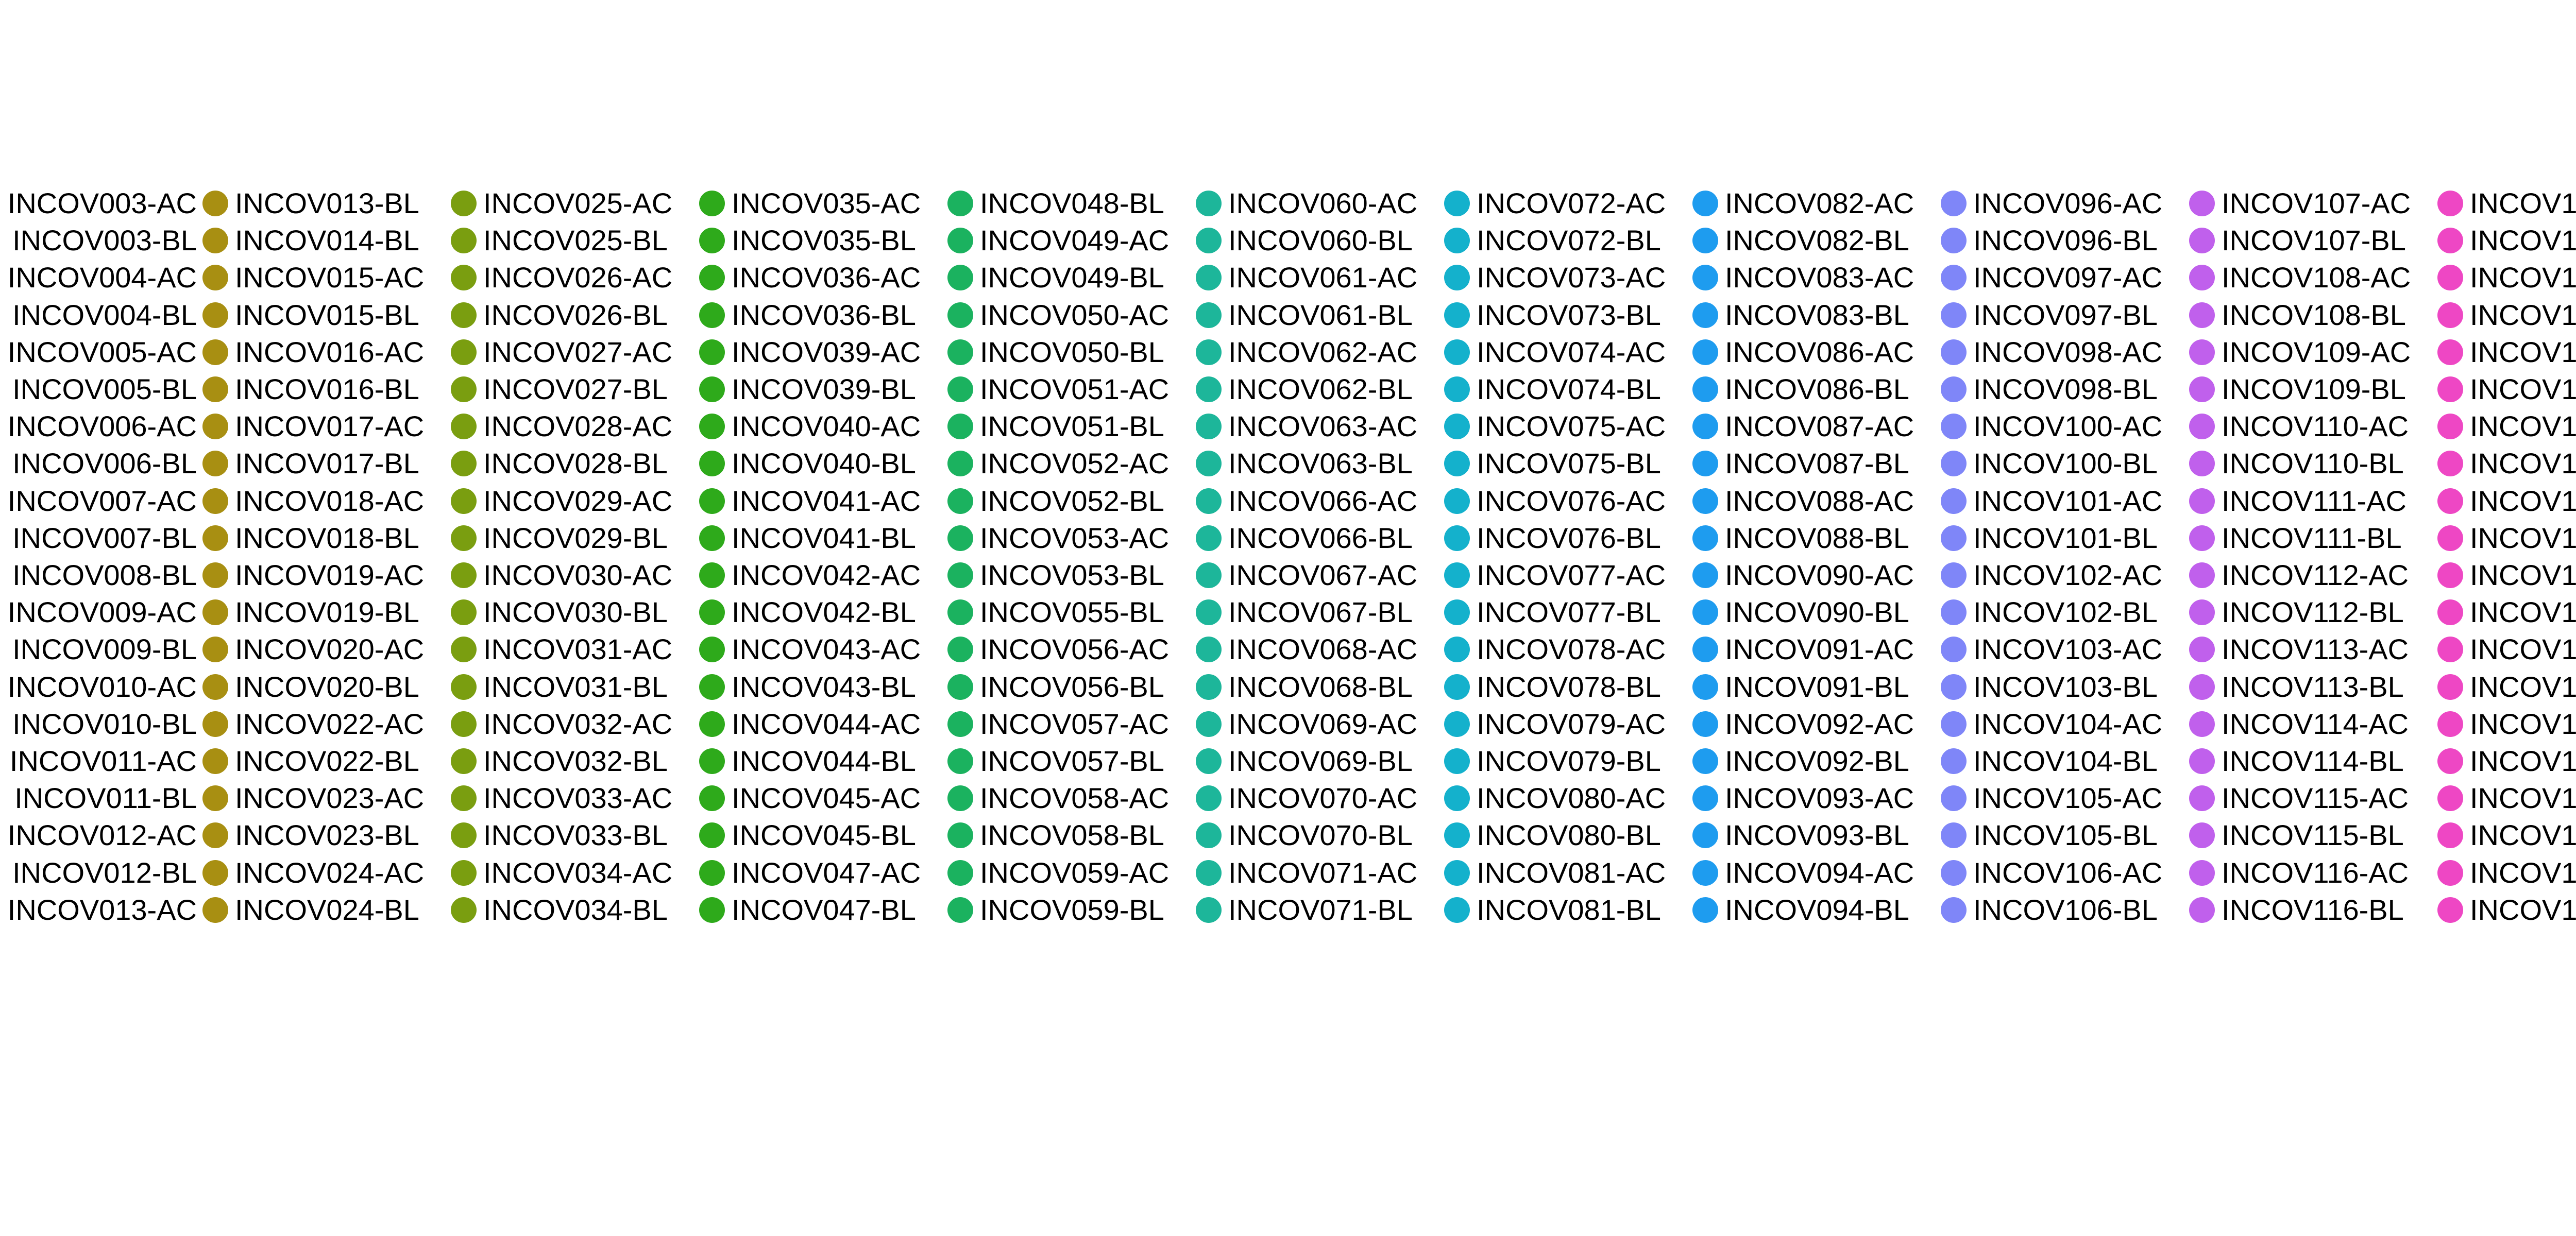  Describe the element at coordinates (1817, 388) in the screenshot. I see `legend-label: INCOV086-BL` at that location.